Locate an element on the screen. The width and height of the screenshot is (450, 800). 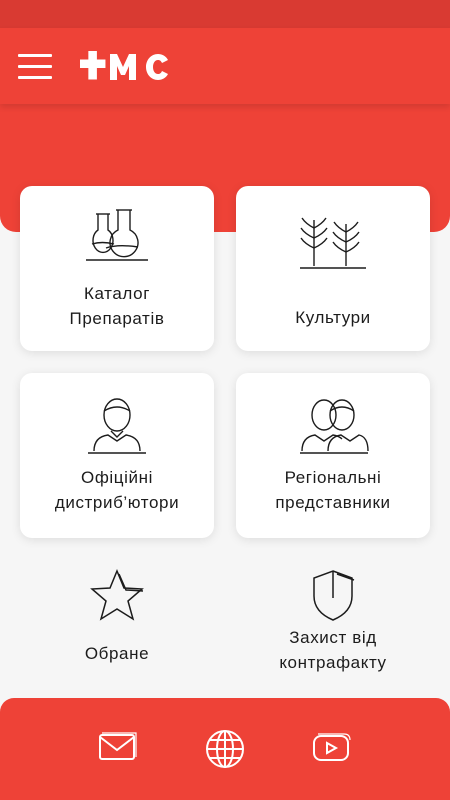
crops-tile: Культури is located at coordinates (333, 268).